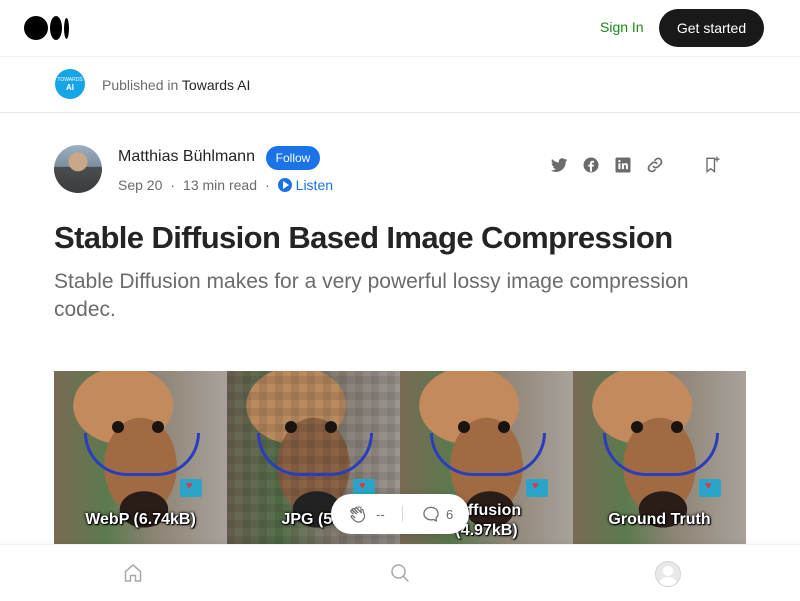 The width and height of the screenshot is (800, 601). I want to click on sign-in-link: Sign In, so click(622, 27).